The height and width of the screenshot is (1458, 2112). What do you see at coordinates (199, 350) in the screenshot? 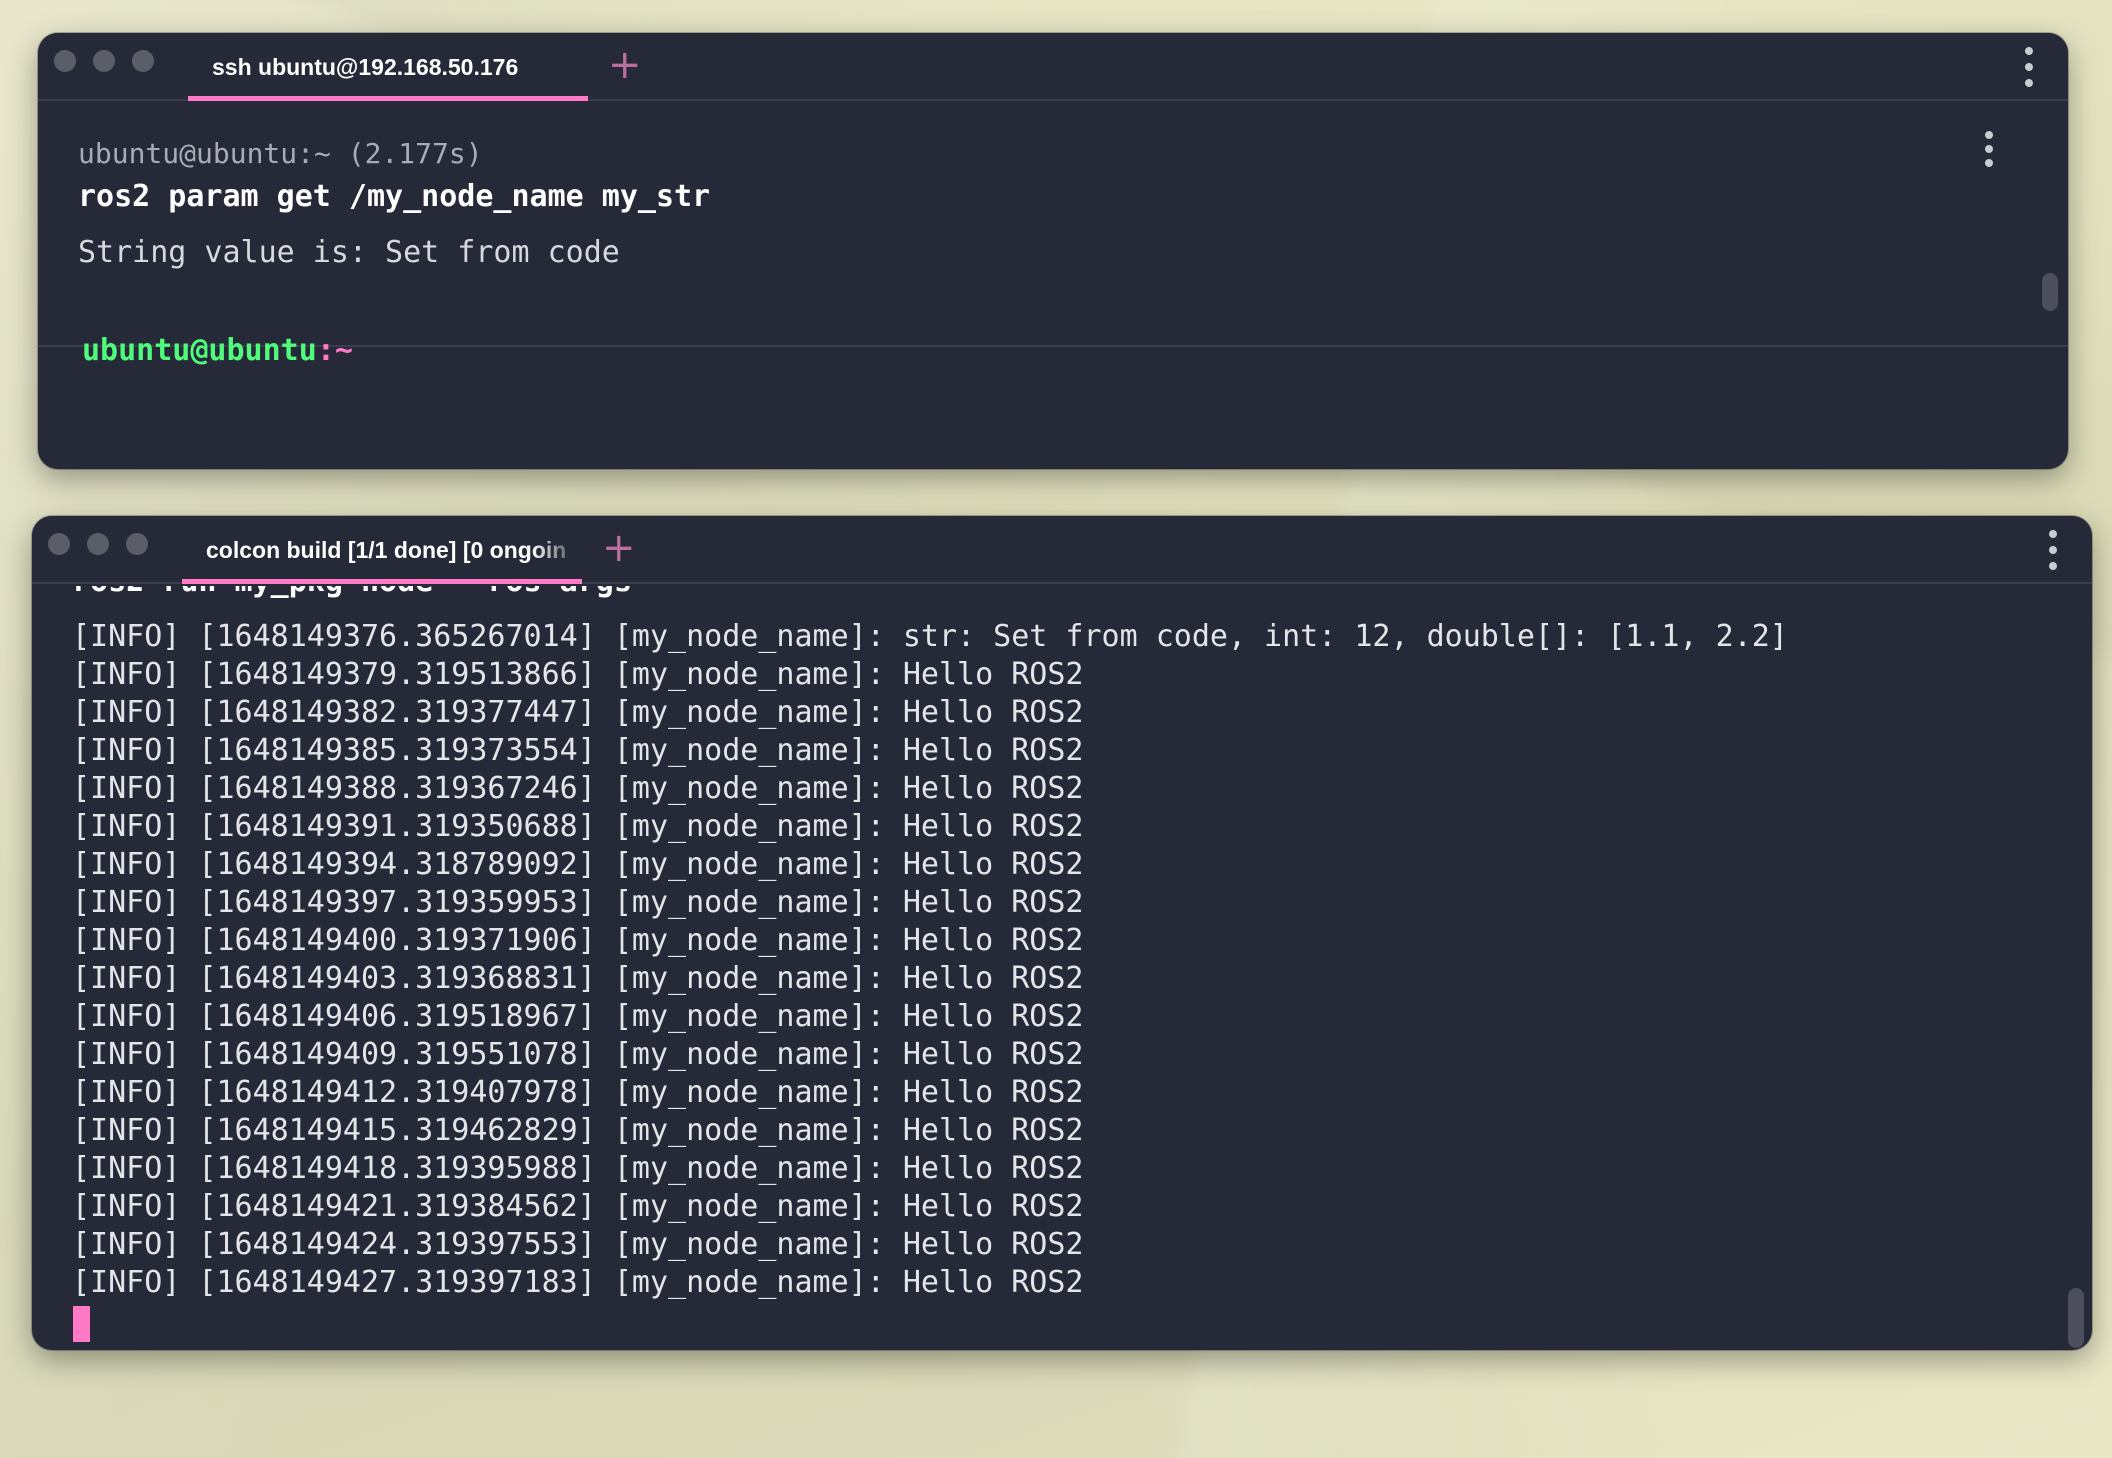
I see `prompt-user-host: ubuntu@ubuntu` at bounding box center [199, 350].